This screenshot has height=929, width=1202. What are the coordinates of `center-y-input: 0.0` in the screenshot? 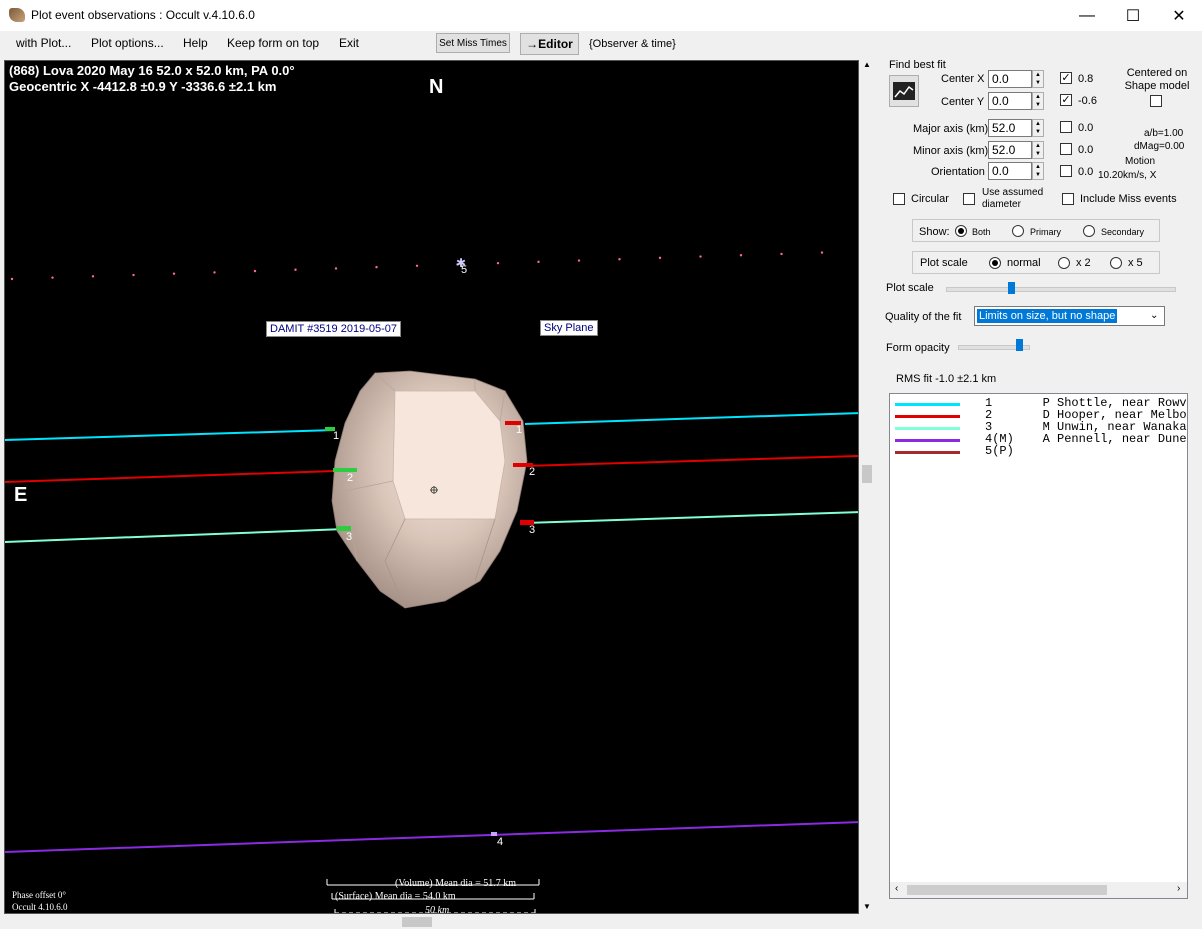 It's located at (1010, 101).